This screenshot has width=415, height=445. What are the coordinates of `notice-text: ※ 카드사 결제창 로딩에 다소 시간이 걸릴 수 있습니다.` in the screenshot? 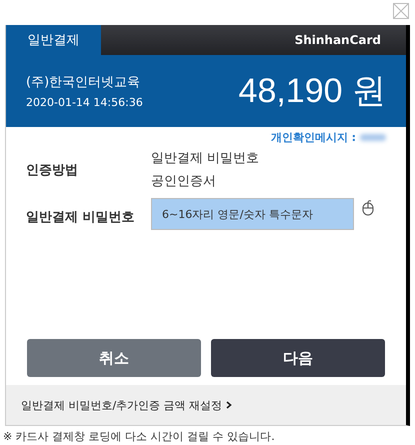 It's located at (139, 436).